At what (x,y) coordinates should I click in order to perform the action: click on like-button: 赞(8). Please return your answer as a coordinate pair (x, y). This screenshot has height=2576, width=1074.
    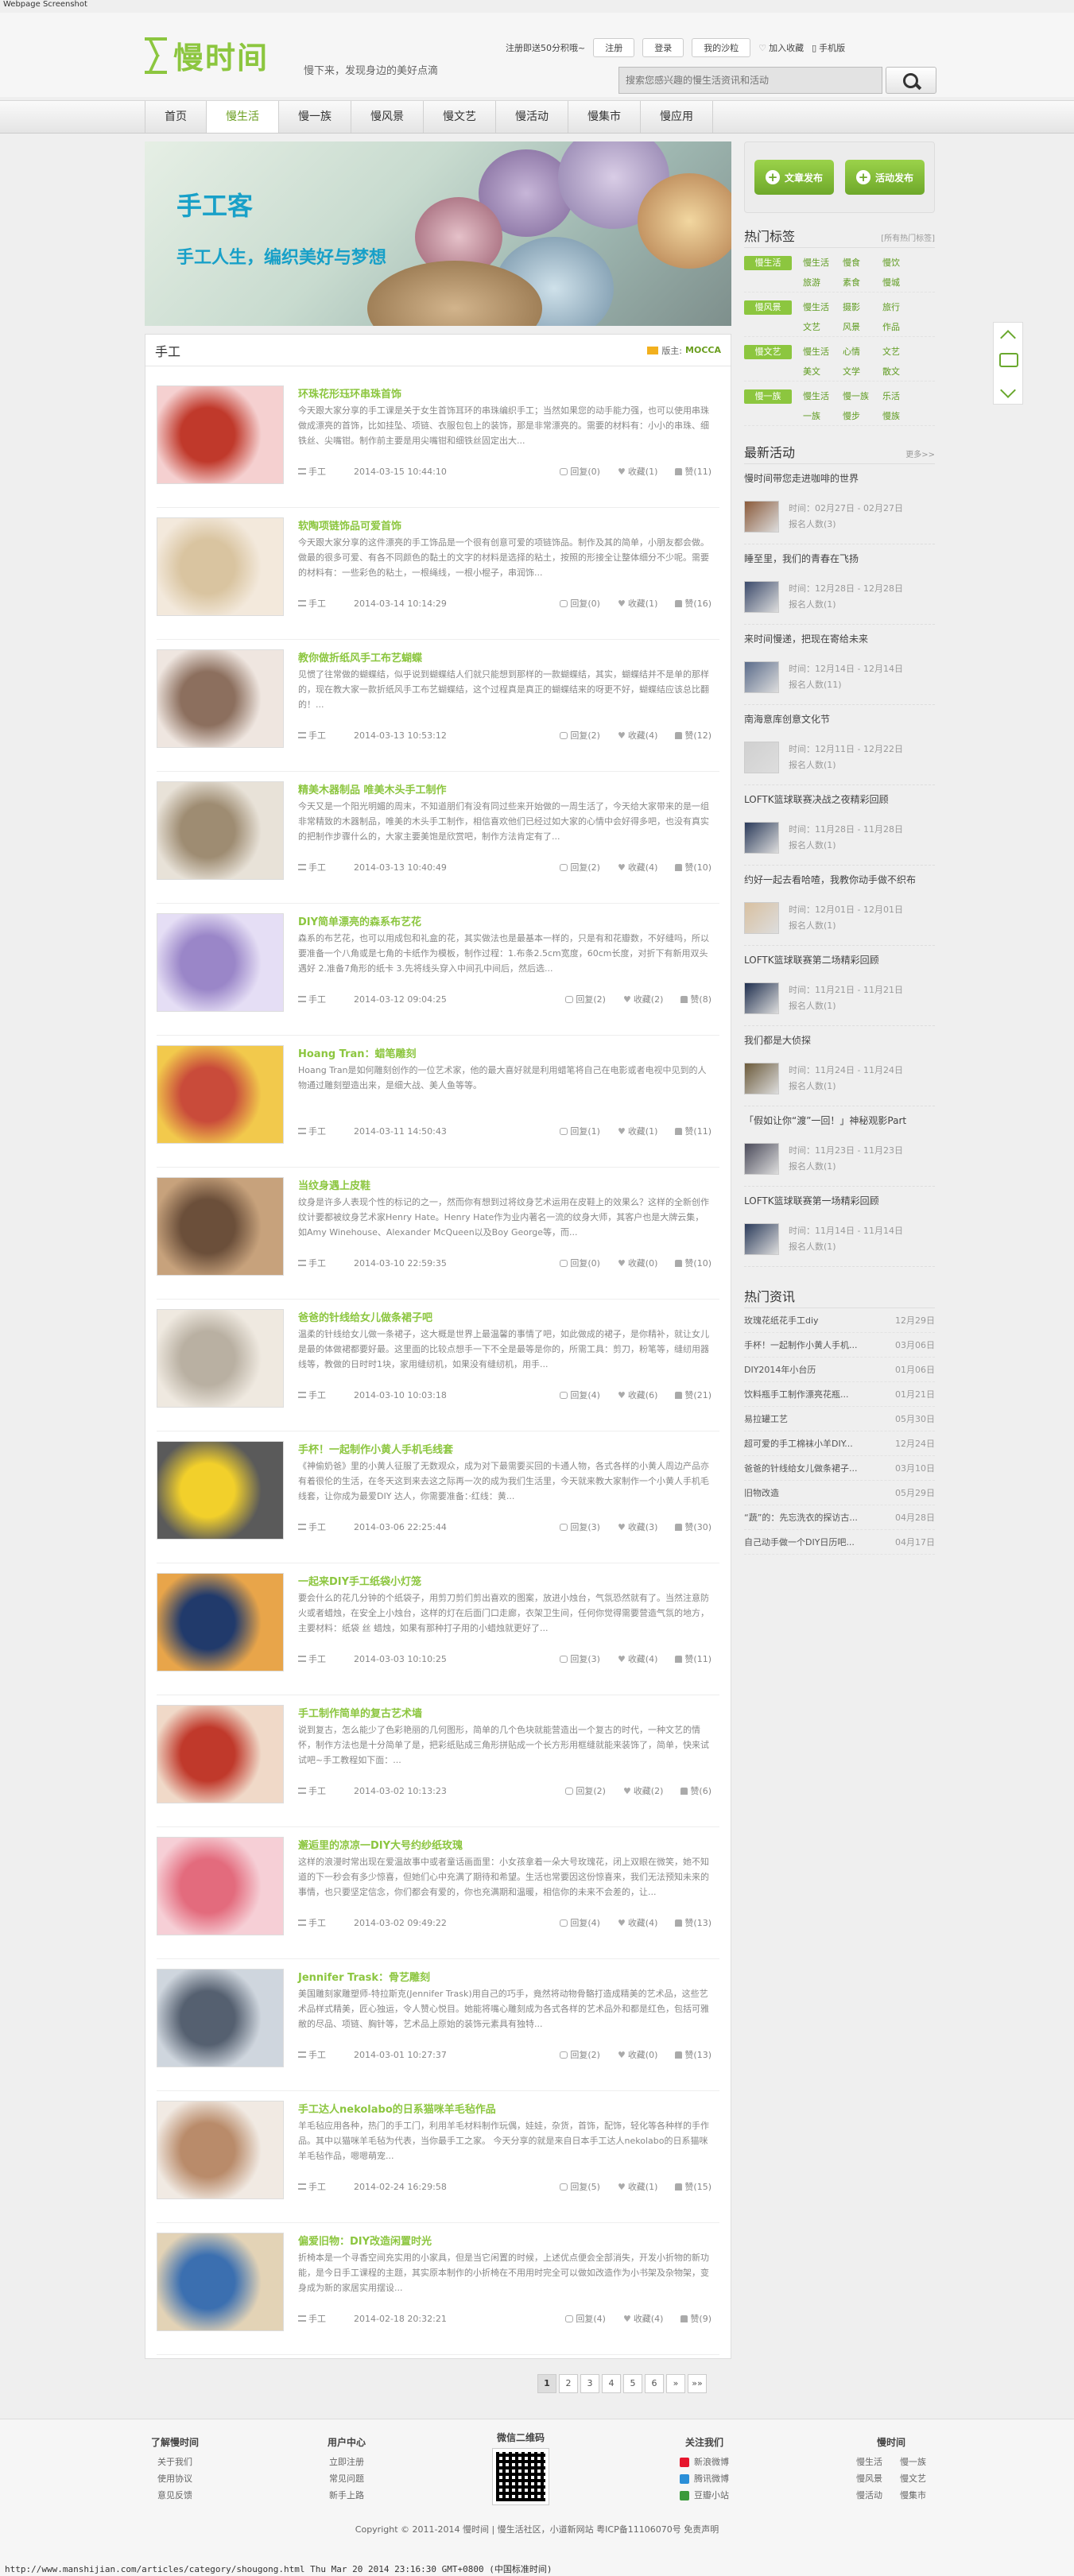
    Looking at the image, I should click on (695, 999).